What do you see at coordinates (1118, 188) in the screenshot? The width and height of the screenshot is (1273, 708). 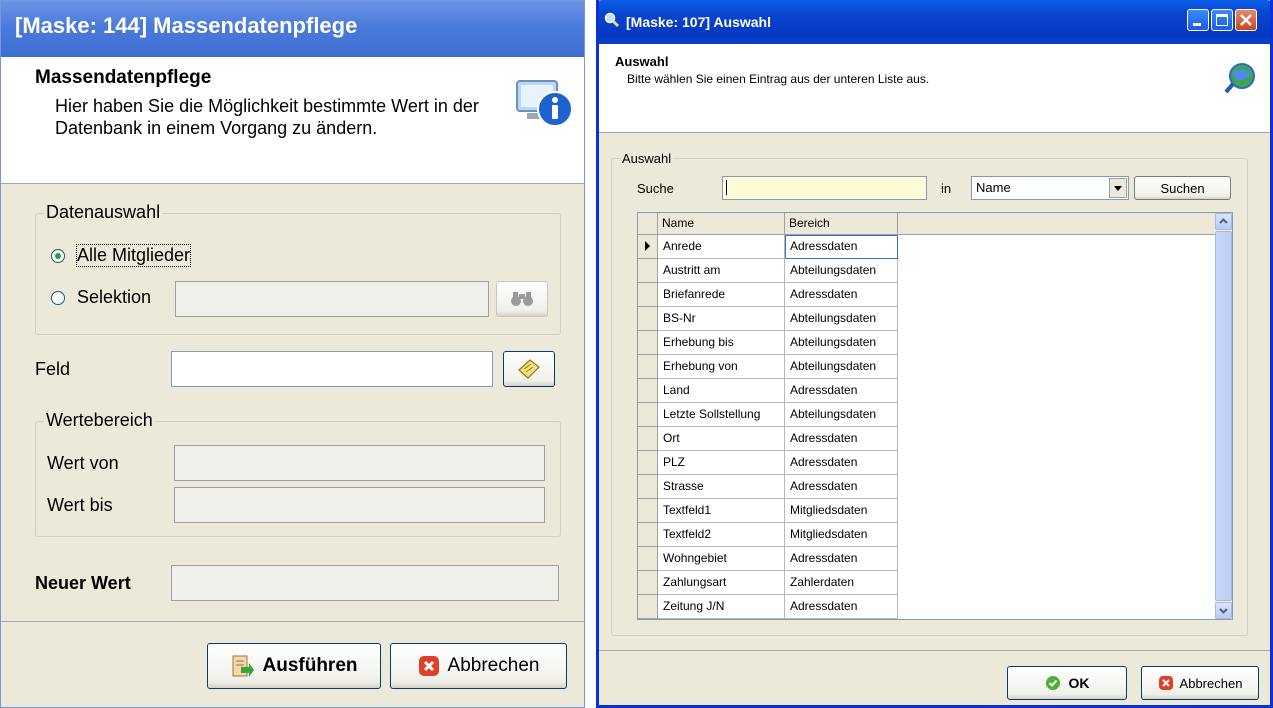 I see `dropdown-button` at bounding box center [1118, 188].